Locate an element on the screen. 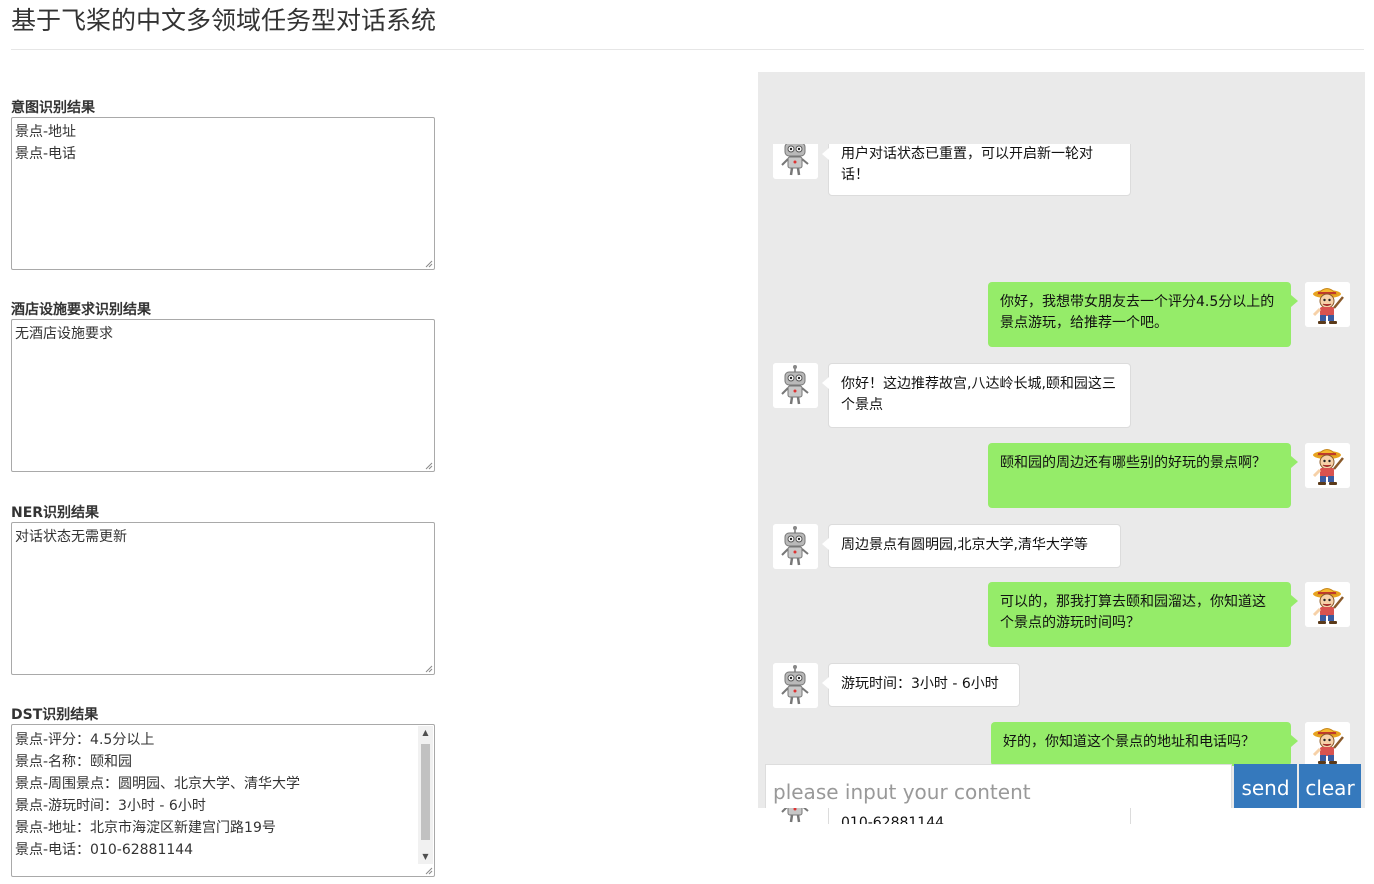  scroll-thumb is located at coordinates (425, 792).